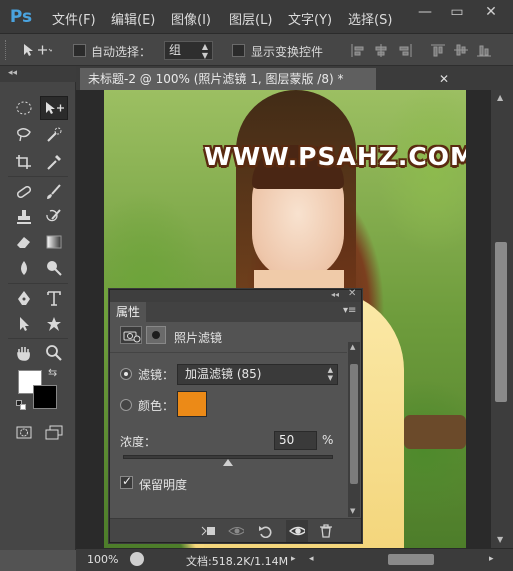 Image resolution: width=513 pixels, height=571 pixels. What do you see at coordinates (237, 561) in the screenshot?
I see `document-info: 文档:518.2K/1.14M` at bounding box center [237, 561].